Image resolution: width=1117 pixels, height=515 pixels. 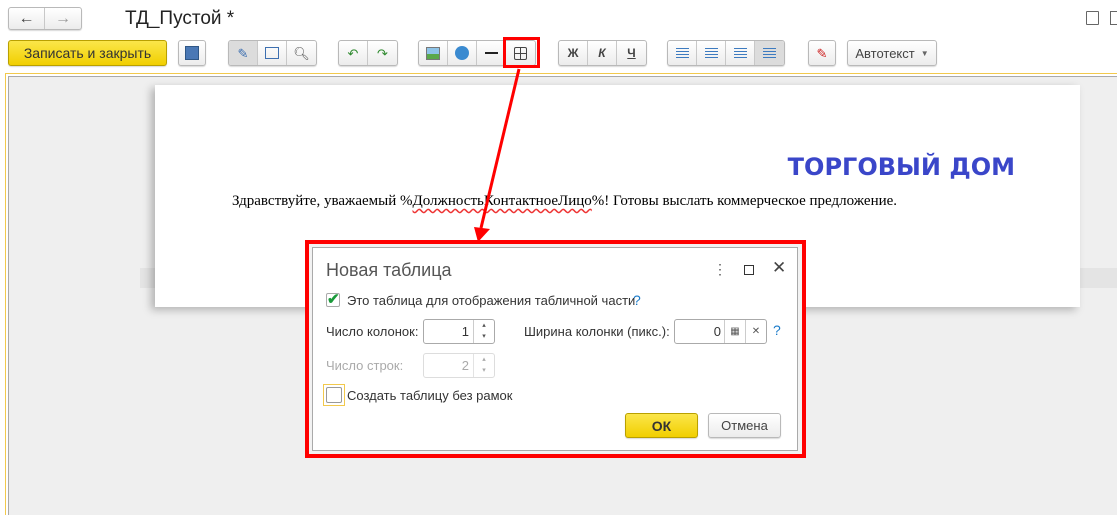 I want to click on calculator-icon: ▦, so click(x=734, y=331).